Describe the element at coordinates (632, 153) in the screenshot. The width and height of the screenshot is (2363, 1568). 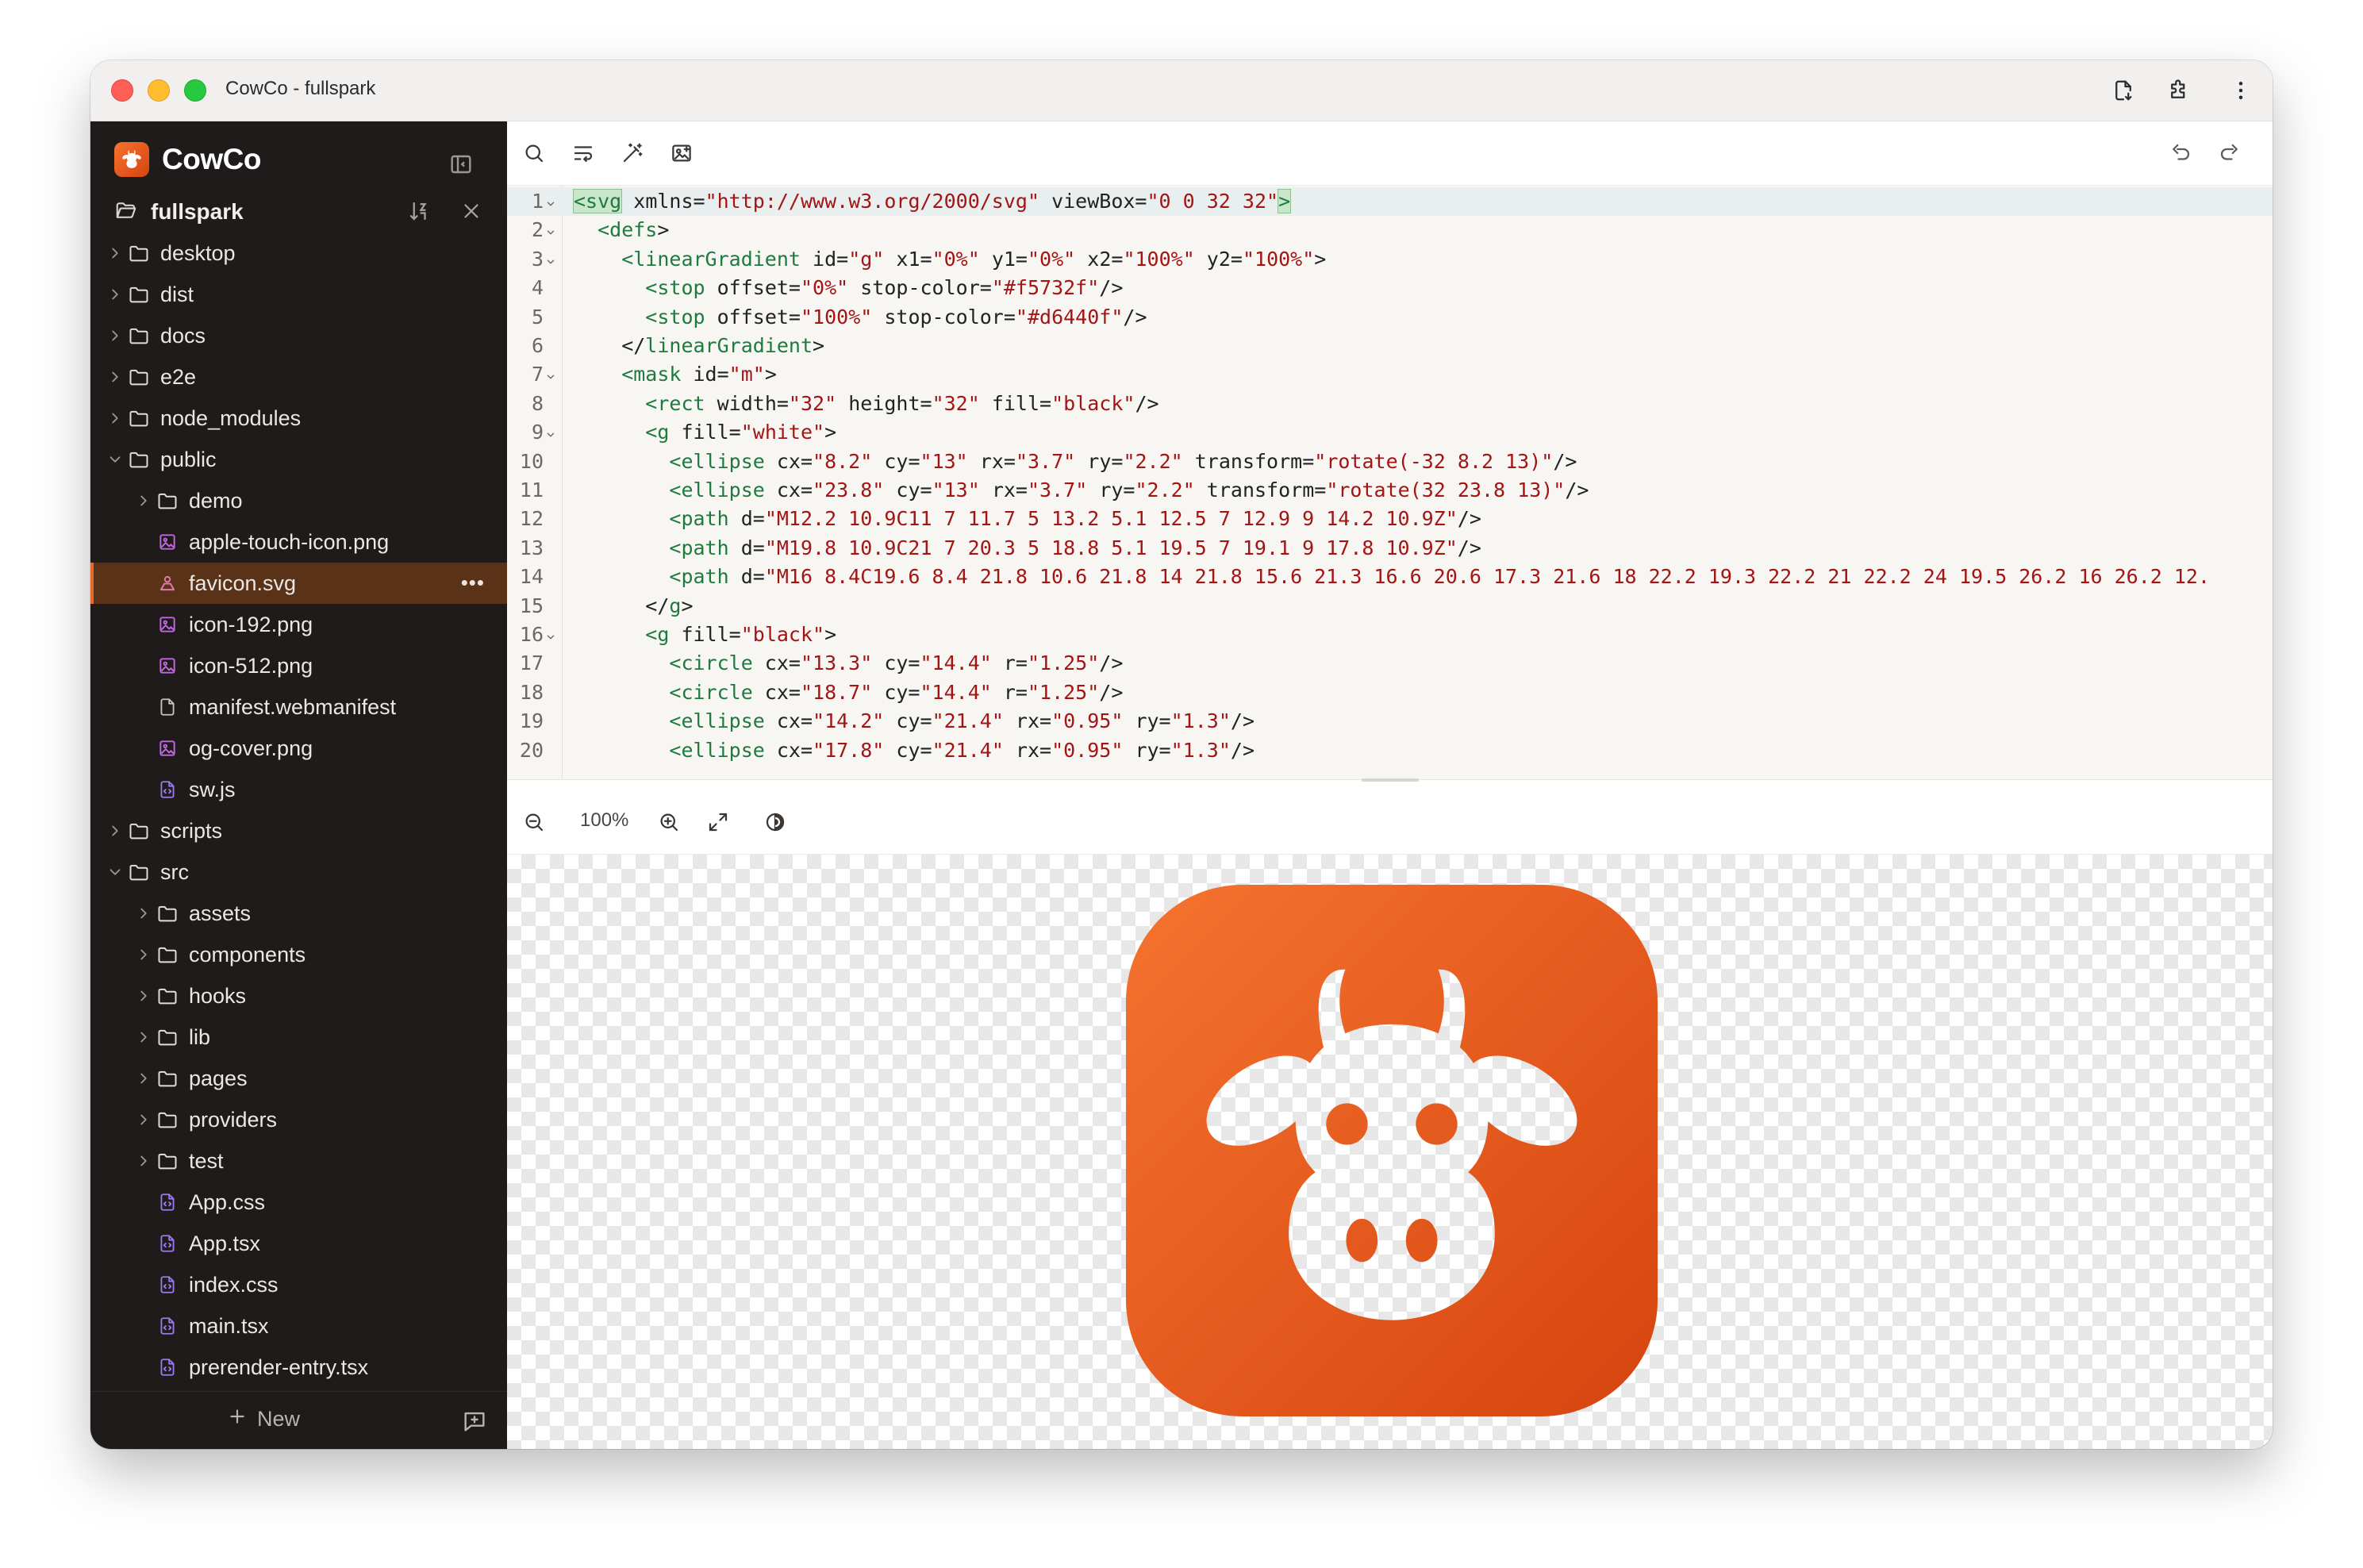
I see `magic-wand-icon` at that location.